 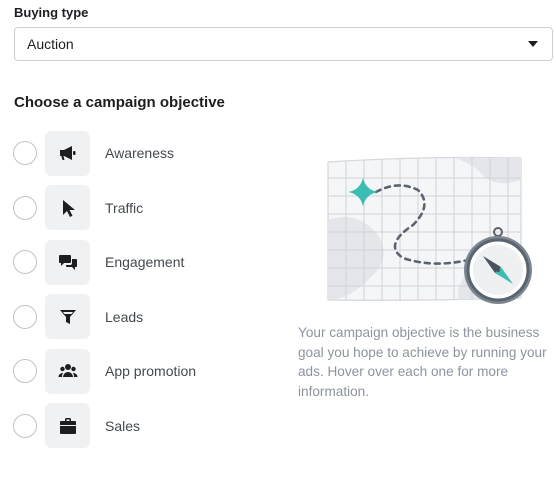 What do you see at coordinates (25, 316) in the screenshot?
I see `objective-leads-radio` at bounding box center [25, 316].